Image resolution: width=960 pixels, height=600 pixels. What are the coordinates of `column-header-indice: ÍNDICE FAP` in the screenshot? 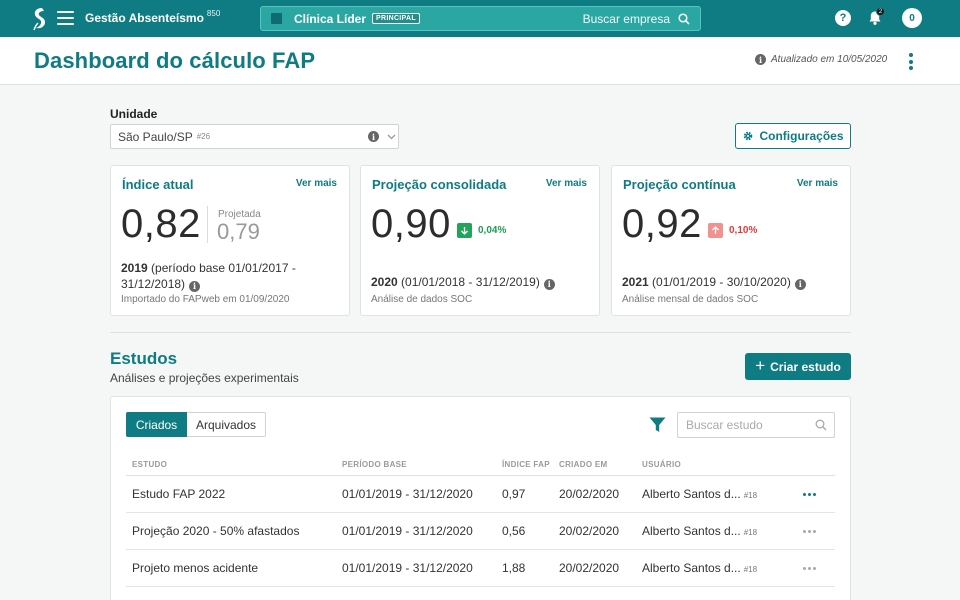 It's located at (526, 464).